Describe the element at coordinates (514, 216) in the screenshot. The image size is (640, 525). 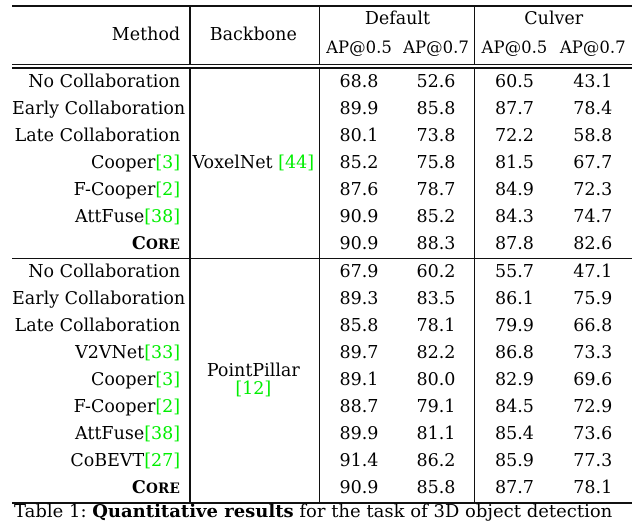
I see `cell-culver-ap50: 84.3` at that location.